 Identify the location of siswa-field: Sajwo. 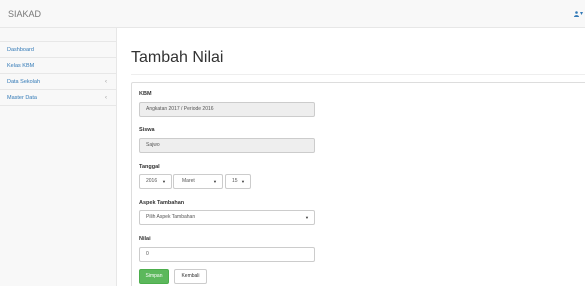
(227, 145).